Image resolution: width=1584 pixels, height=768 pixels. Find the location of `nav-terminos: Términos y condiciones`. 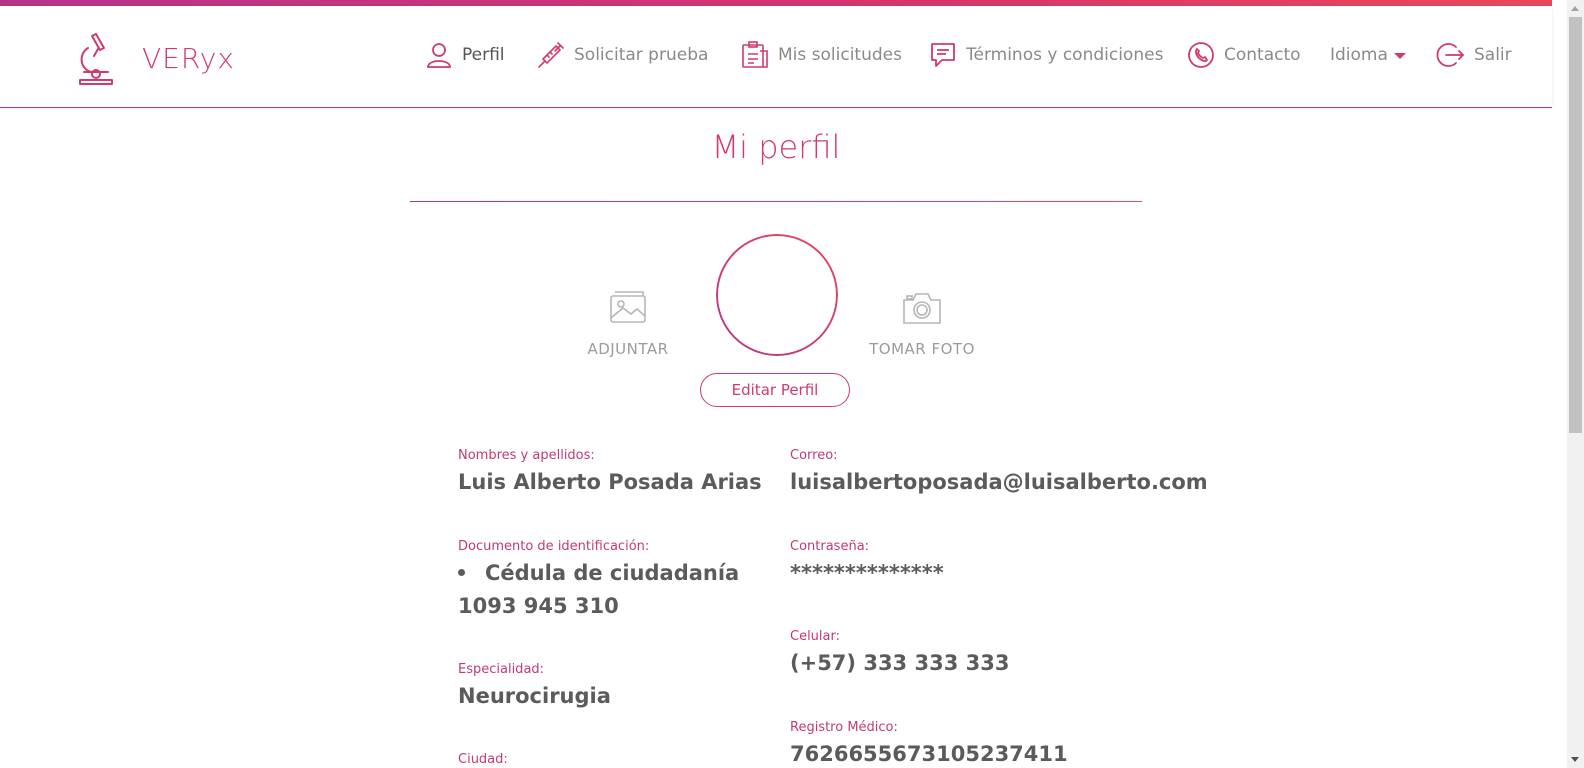

nav-terminos: Términos y condiciones is located at coordinates (1045, 55).